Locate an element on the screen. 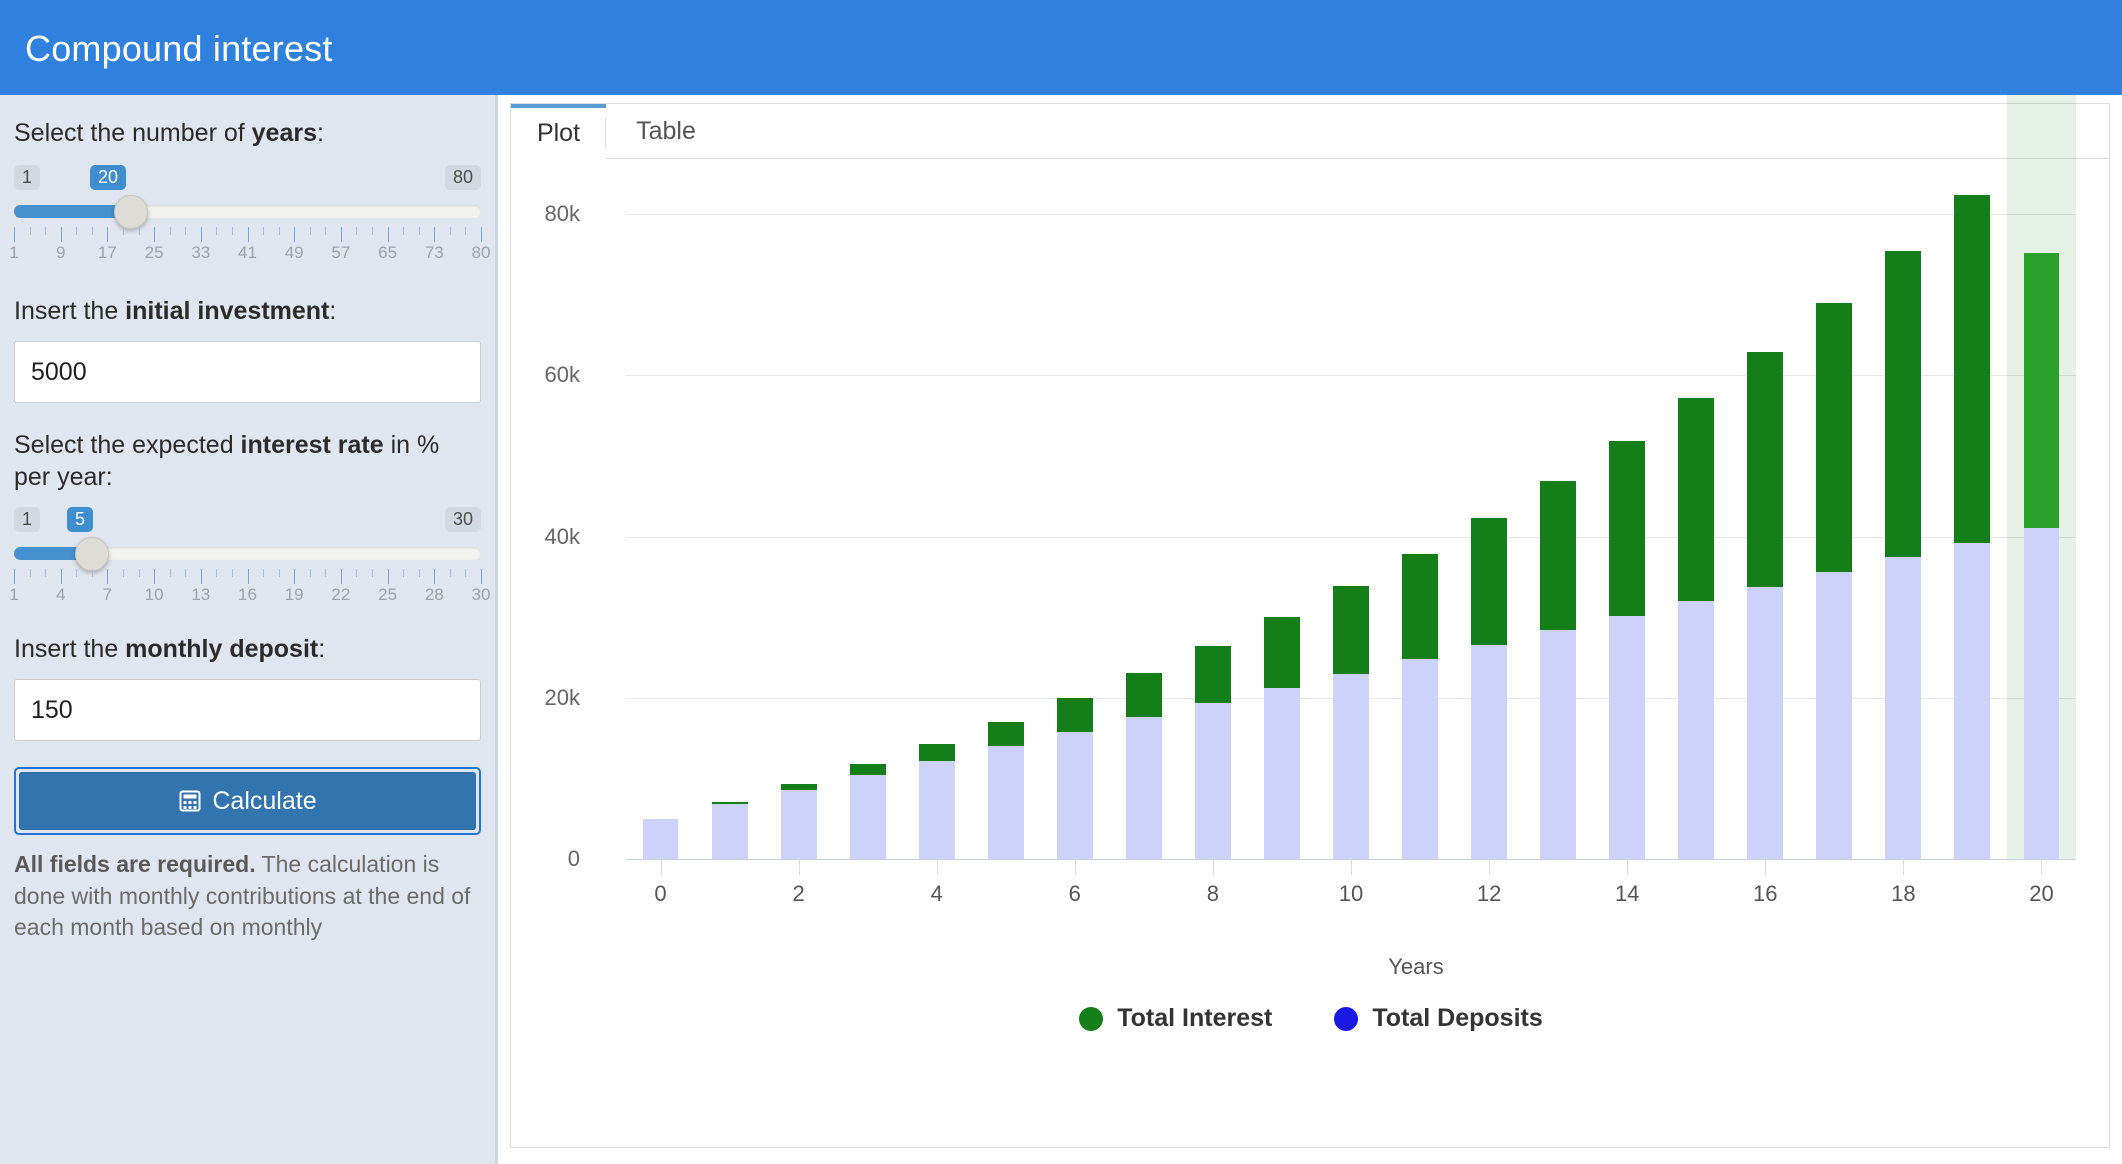 This screenshot has height=1164, width=2122. y-axis-tick-label: 40k is located at coordinates (562, 536).